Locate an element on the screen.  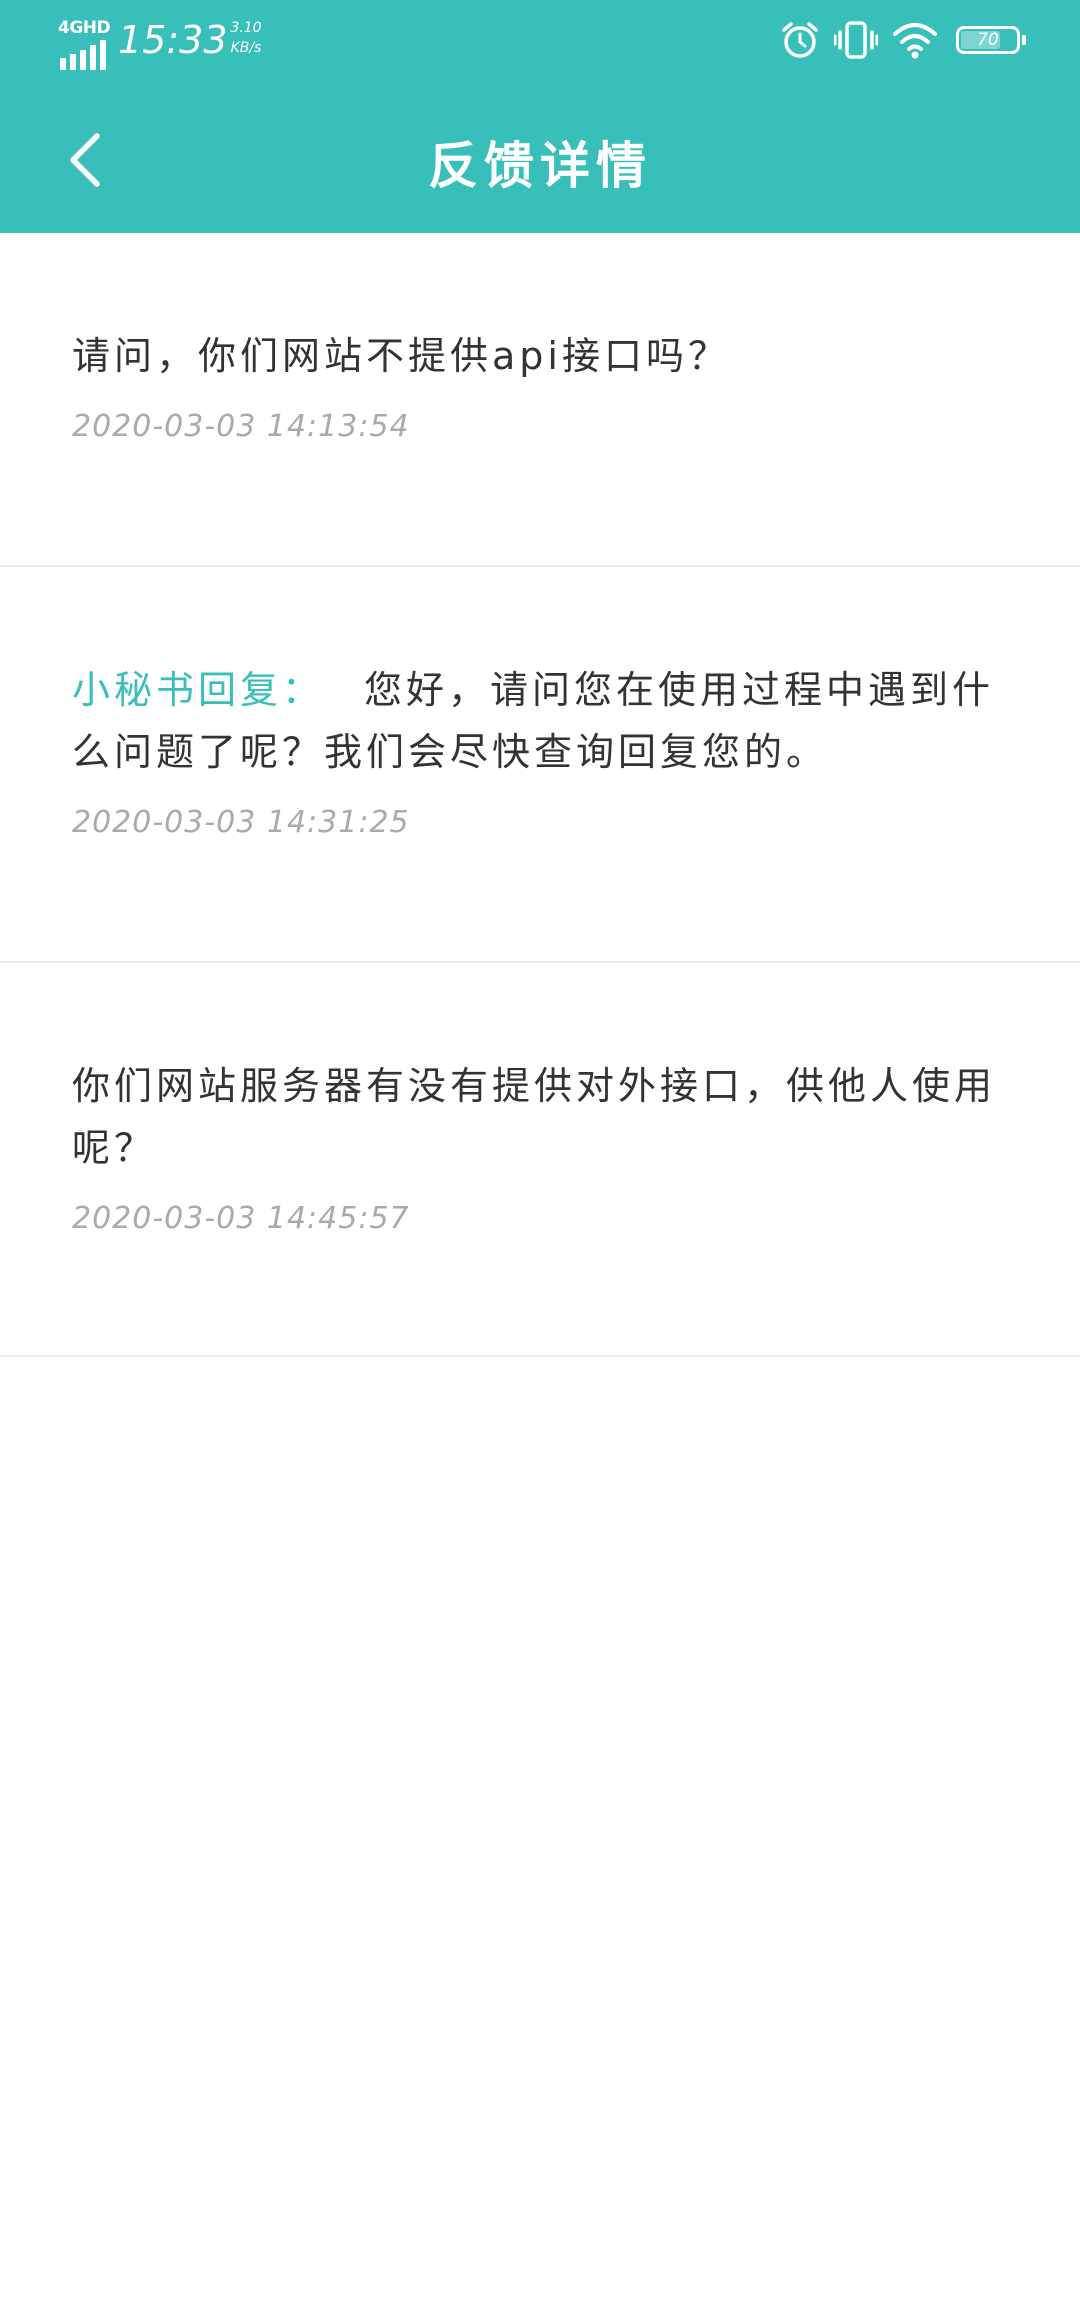
feedback-message: 你们网站服务器有没有提供对外接口，供他人使用呢？ is located at coordinates (534, 1117).